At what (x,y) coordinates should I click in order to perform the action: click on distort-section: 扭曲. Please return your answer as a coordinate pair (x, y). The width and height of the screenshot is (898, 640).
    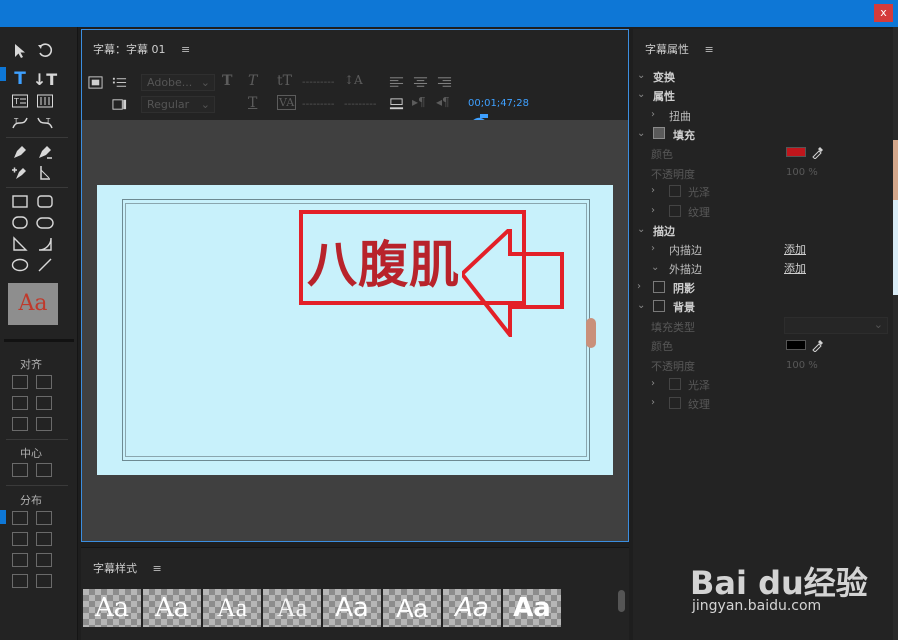
    Looking at the image, I should click on (680, 116).